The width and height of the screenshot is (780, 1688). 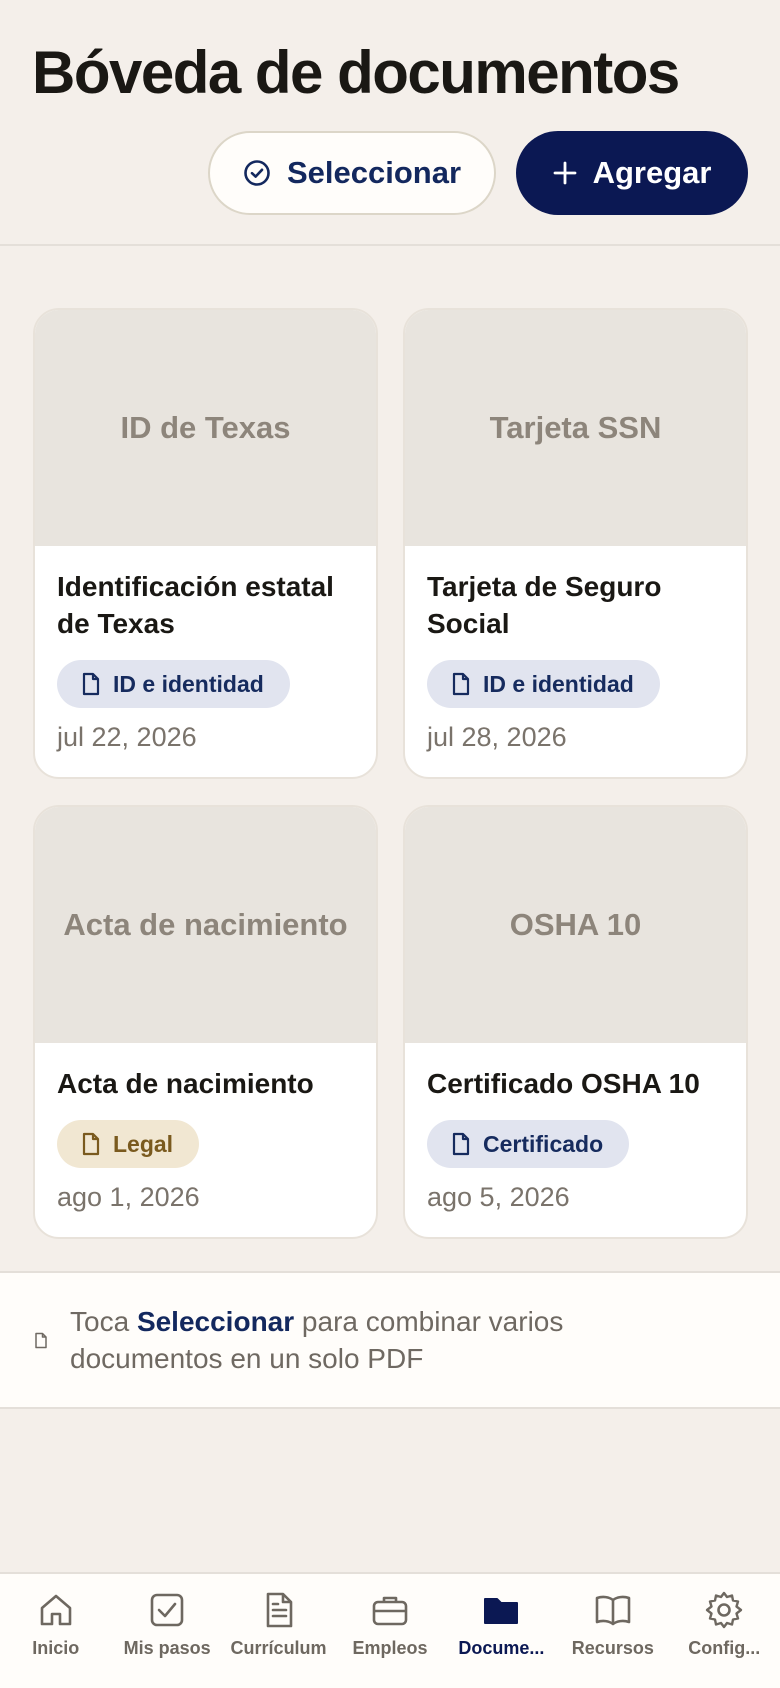 I want to click on category-chip: Certificado, so click(x=528, y=1144).